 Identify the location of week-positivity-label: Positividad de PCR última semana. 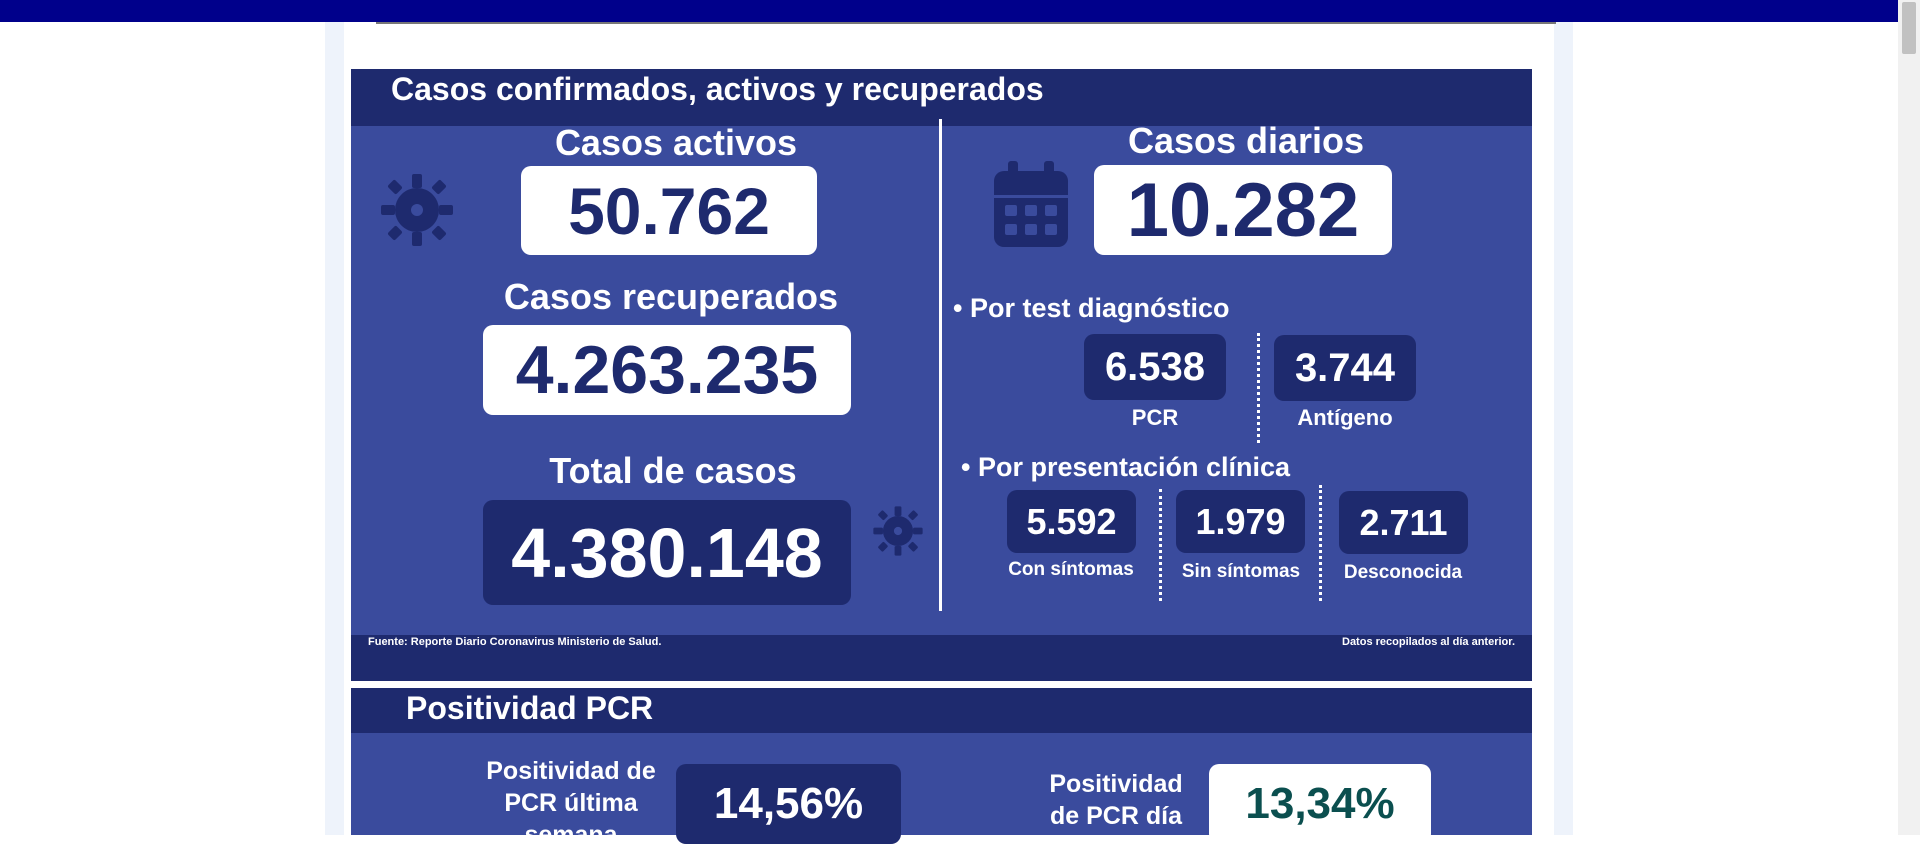
(571, 803).